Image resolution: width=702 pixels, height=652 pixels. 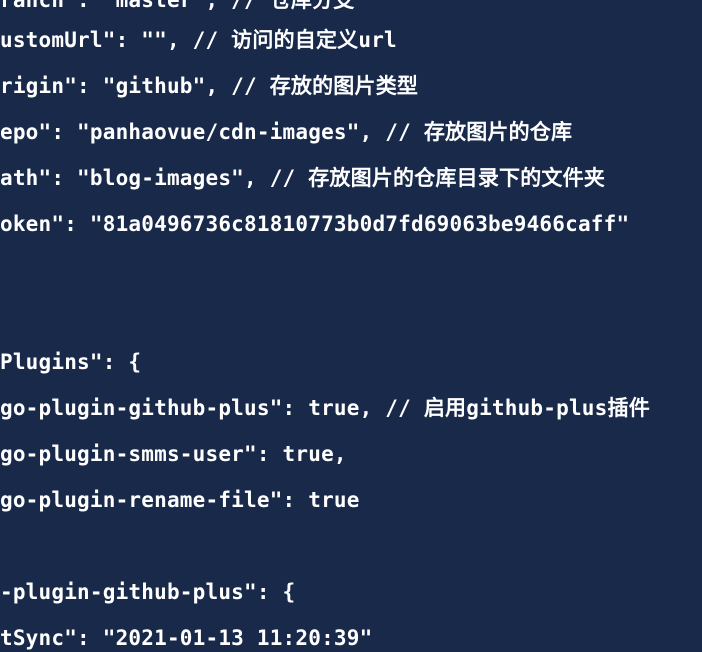 What do you see at coordinates (186, 638) in the screenshot?
I see `code-line-last-sync: tSync": "2021-01-13 11:20:39"` at bounding box center [186, 638].